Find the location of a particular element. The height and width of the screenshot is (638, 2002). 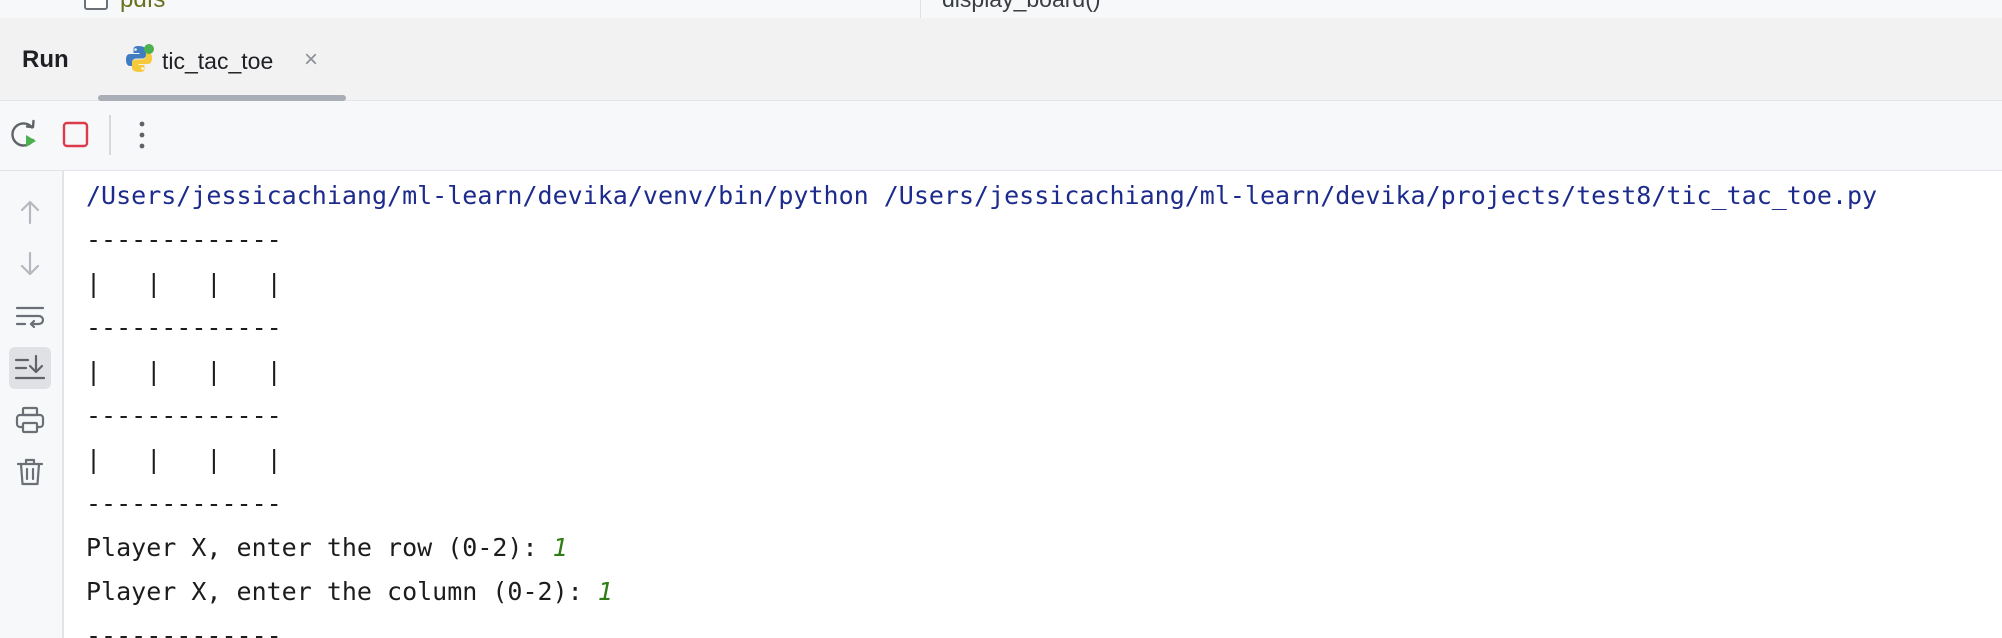

arrow-down-icon is located at coordinates (30, 263).